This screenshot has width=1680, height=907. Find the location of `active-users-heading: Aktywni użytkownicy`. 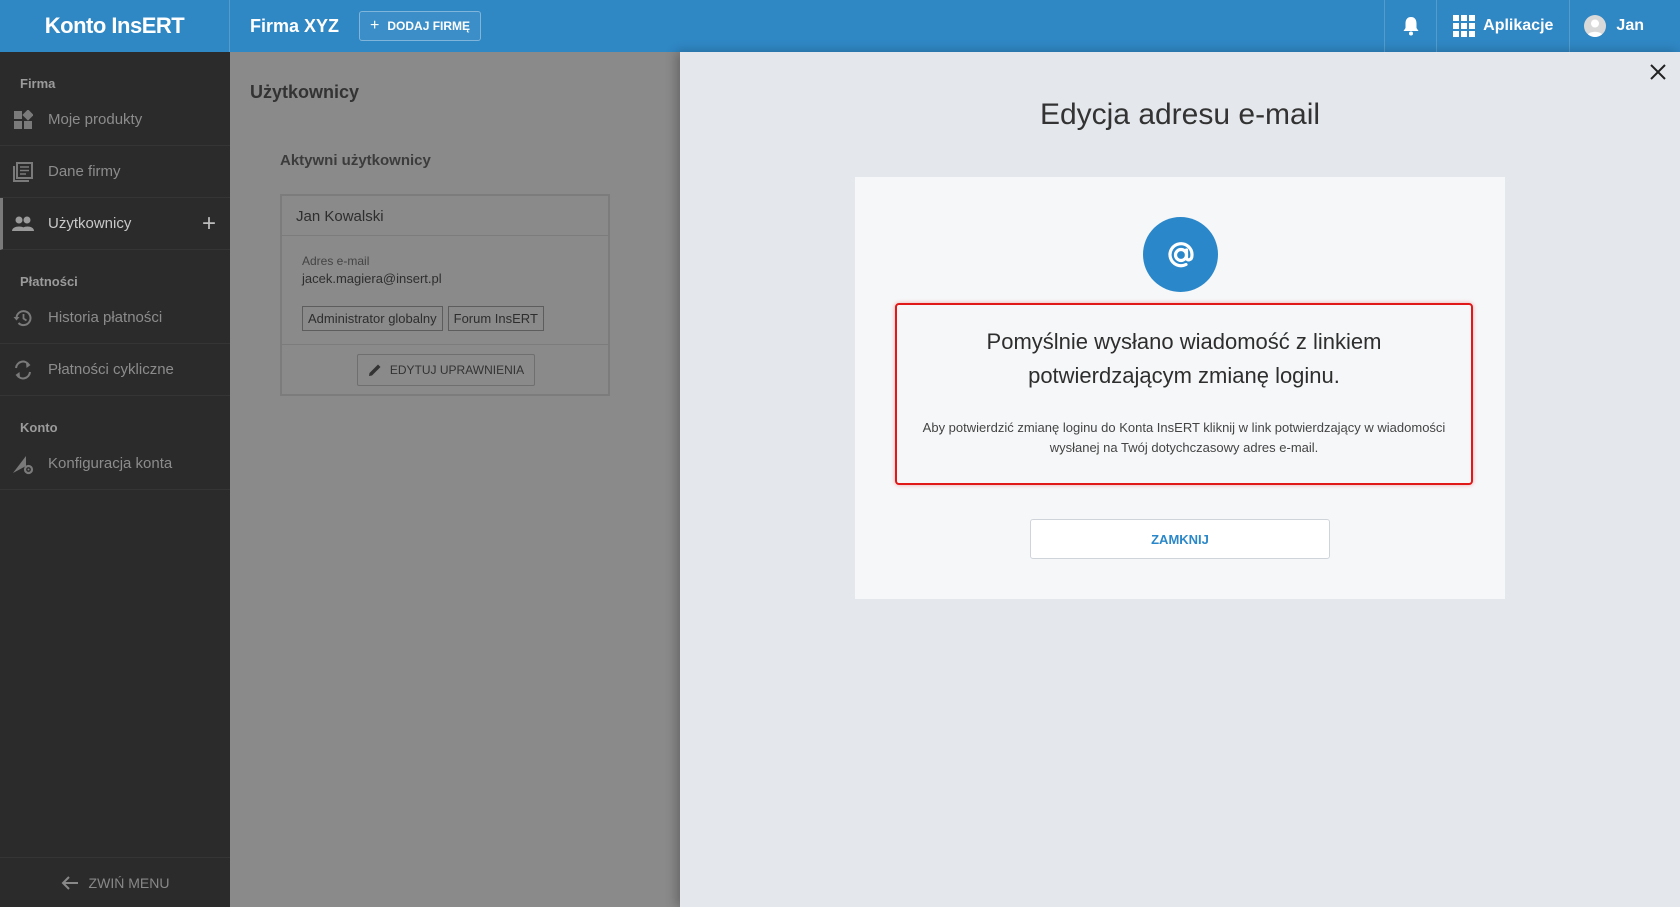

active-users-heading: Aktywni użytkownicy is located at coordinates (355, 160).